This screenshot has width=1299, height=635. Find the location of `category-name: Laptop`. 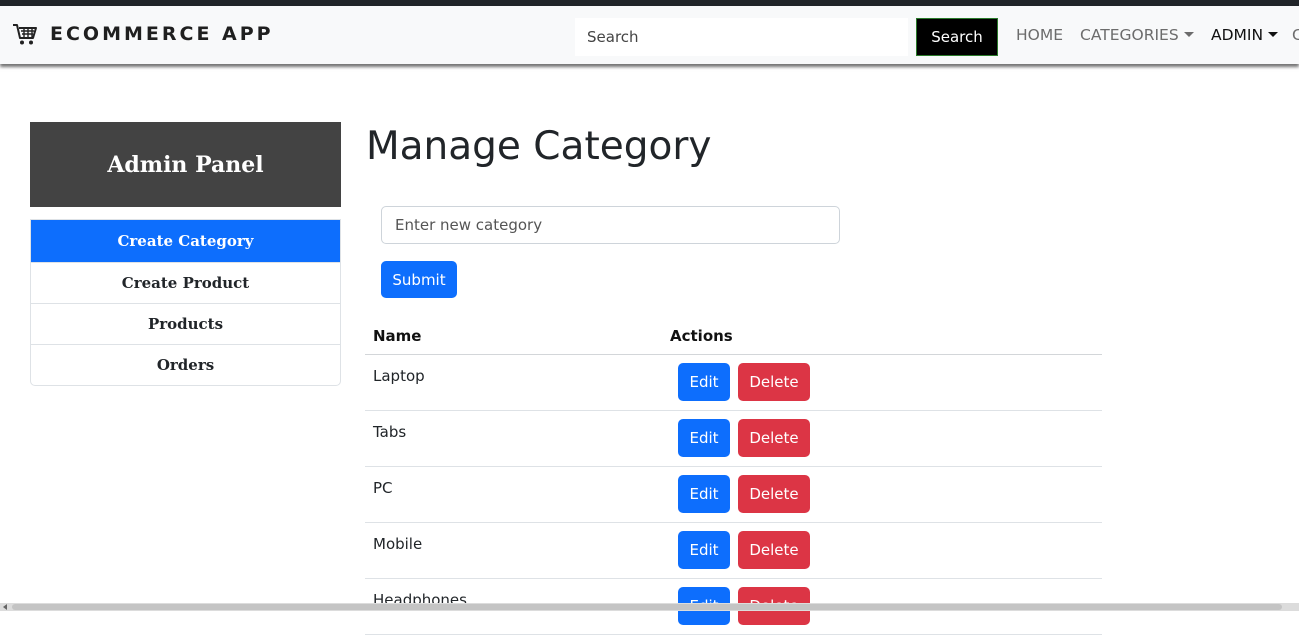

category-name: Laptop is located at coordinates (399, 376).